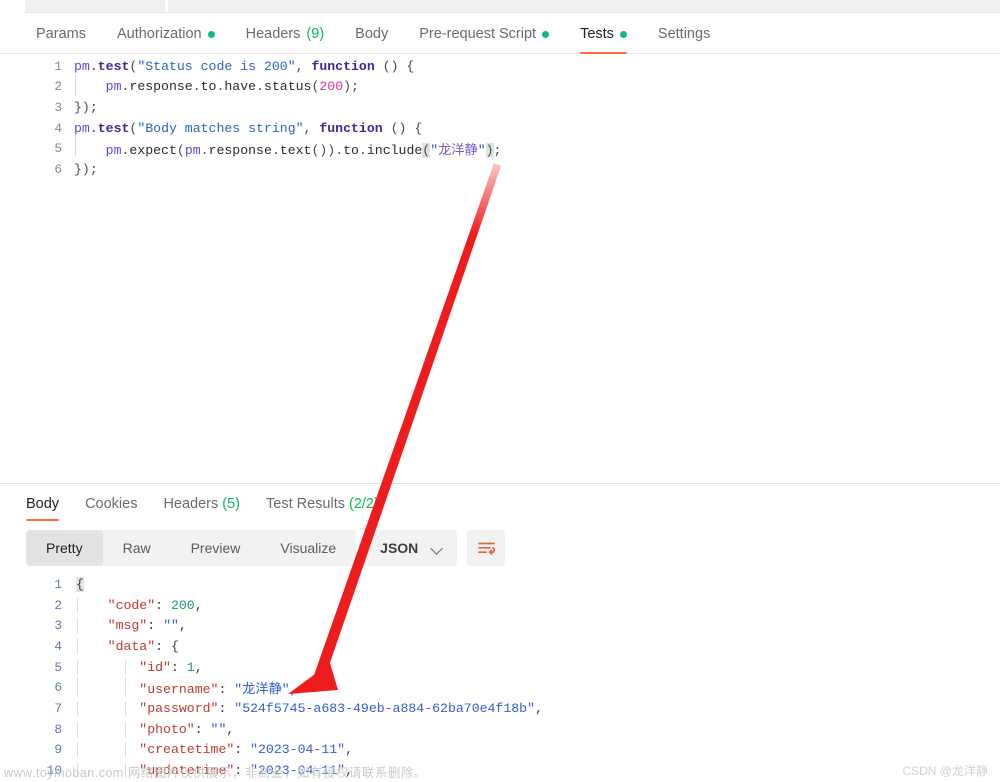  I want to click on json-line-text: "photo": "",, so click(155, 729).